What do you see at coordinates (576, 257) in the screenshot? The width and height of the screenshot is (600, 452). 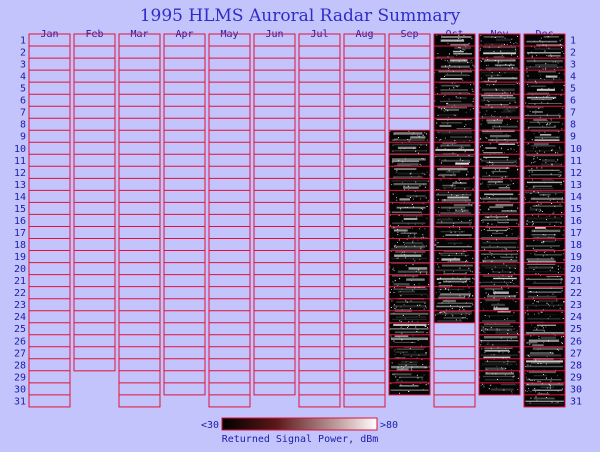 I see `day-label-right: 19` at bounding box center [576, 257].